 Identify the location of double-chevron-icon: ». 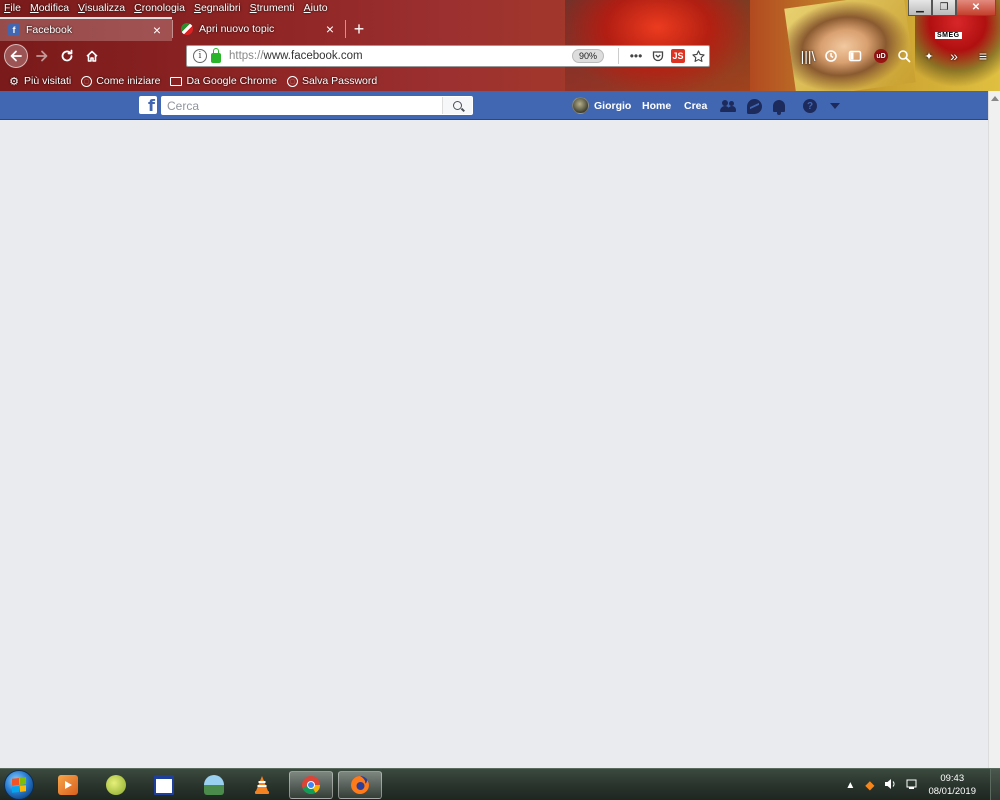
(954, 56).